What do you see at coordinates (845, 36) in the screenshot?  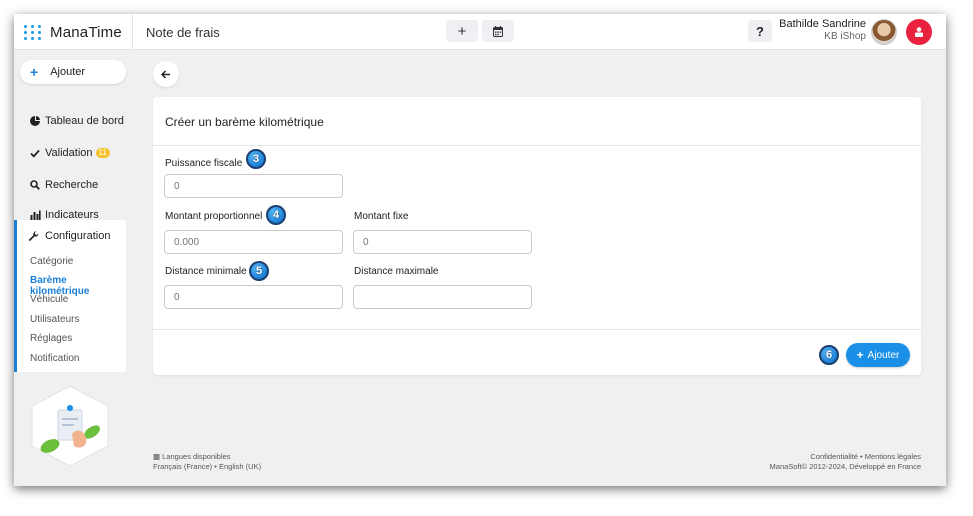 I see `user-company: KB iShop` at bounding box center [845, 36].